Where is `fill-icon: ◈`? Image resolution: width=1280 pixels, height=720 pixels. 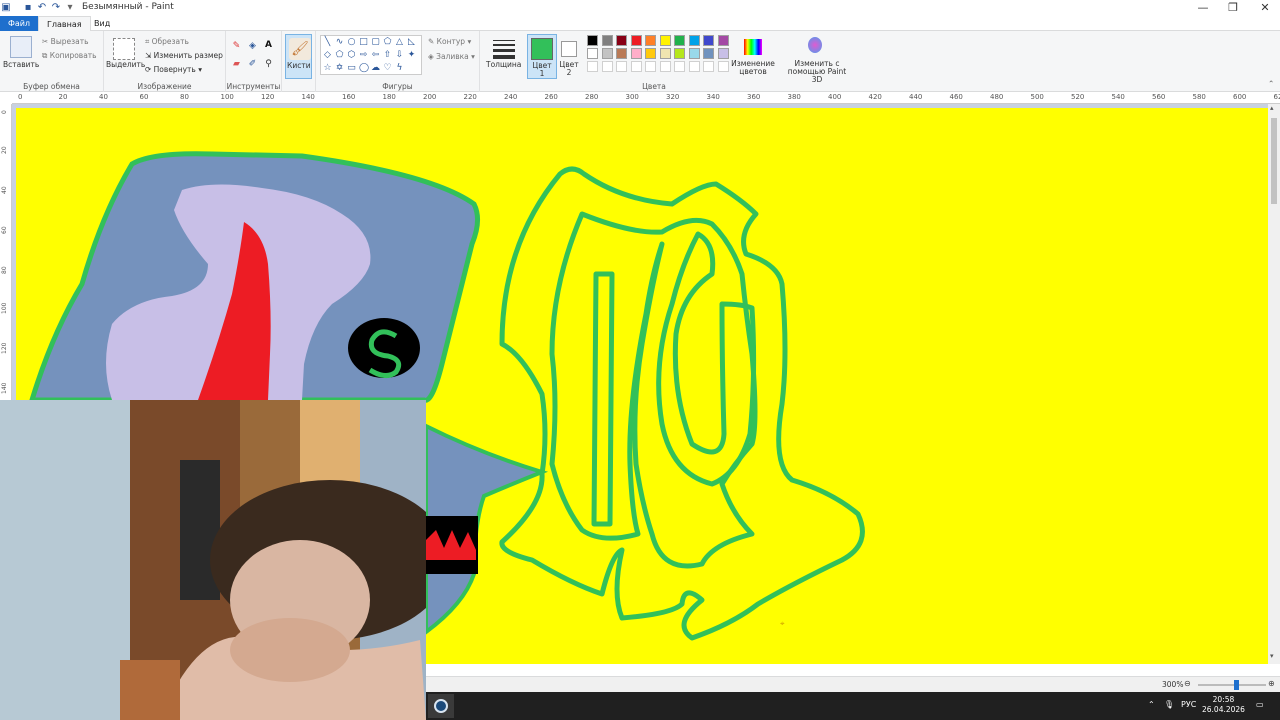 fill-icon: ◈ is located at coordinates (252, 46).